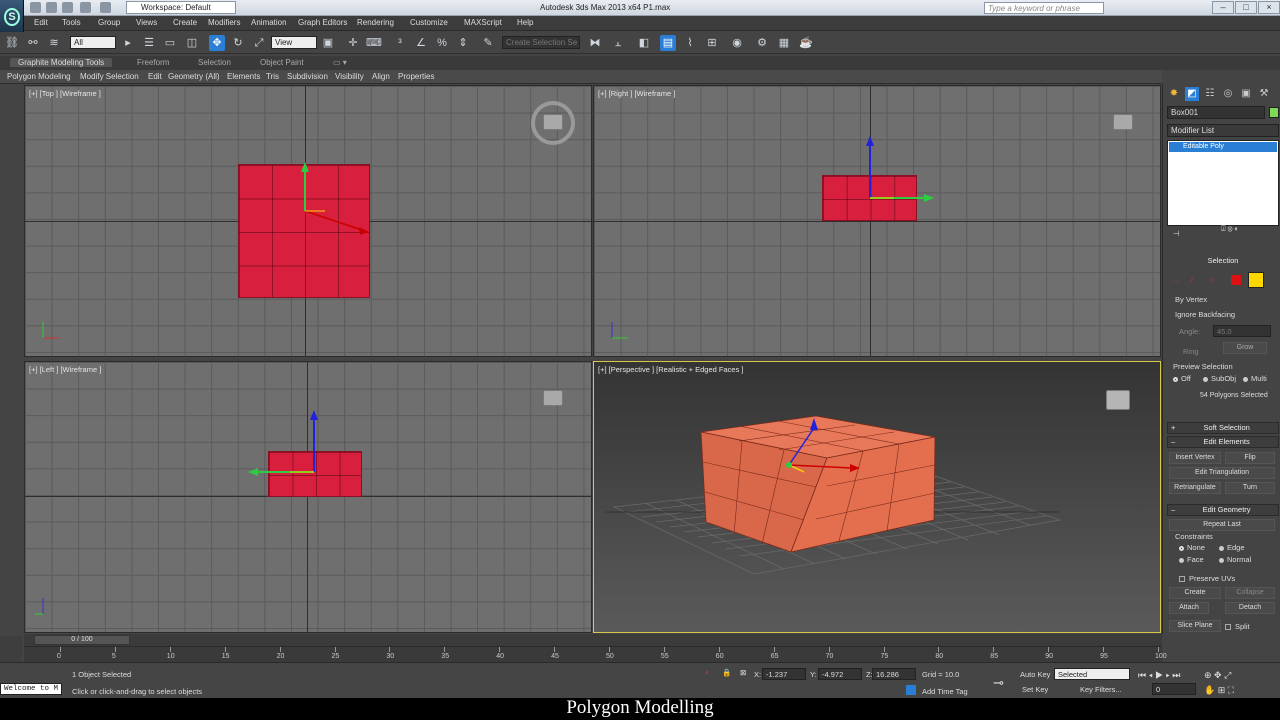 Image resolution: width=1280 pixels, height=720 pixels. I want to click on menu-tools: Tools, so click(71, 22).